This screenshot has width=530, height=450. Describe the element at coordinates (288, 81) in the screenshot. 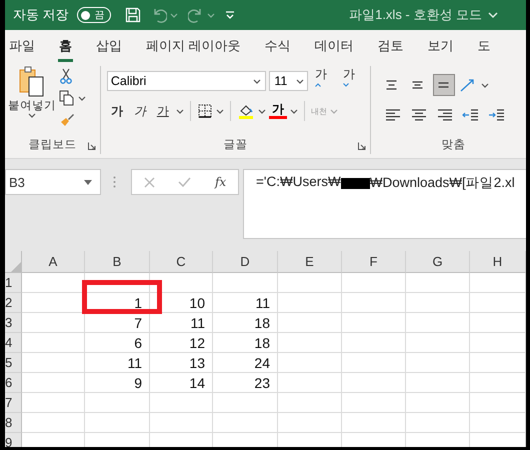

I see `font-size-field: 11` at that location.